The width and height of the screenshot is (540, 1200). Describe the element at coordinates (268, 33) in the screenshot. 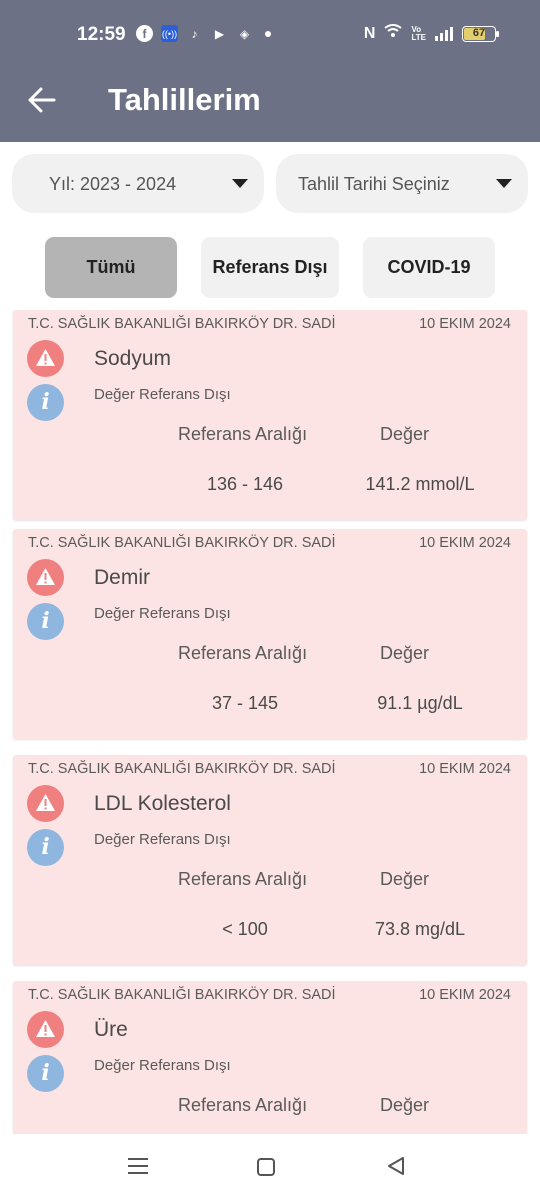

I see `dot-icon` at that location.